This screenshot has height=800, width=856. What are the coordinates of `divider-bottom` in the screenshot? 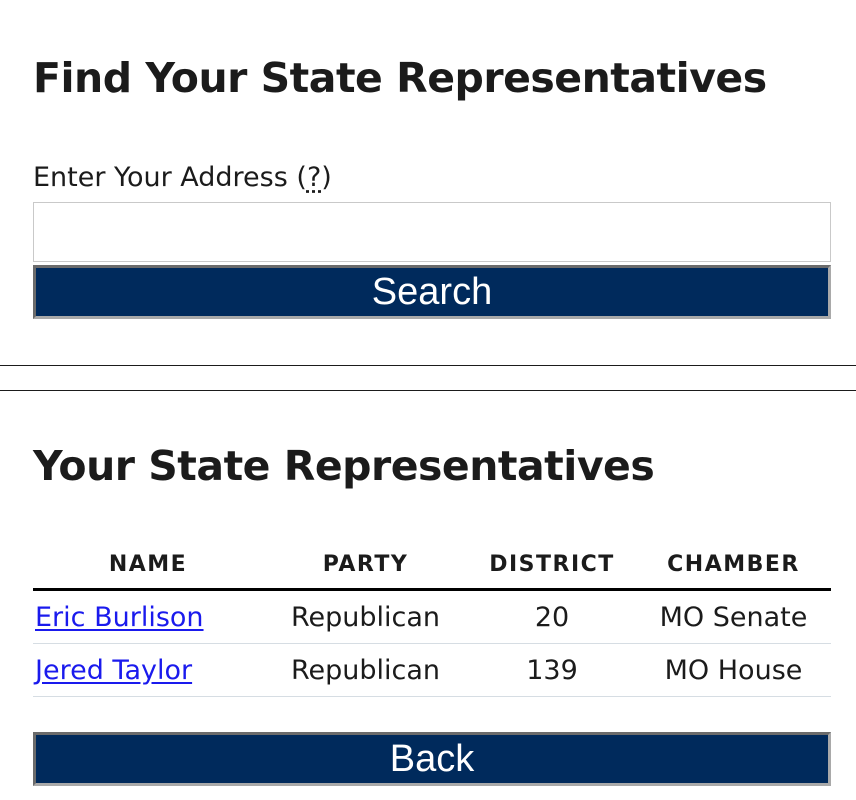 It's located at (428, 390).